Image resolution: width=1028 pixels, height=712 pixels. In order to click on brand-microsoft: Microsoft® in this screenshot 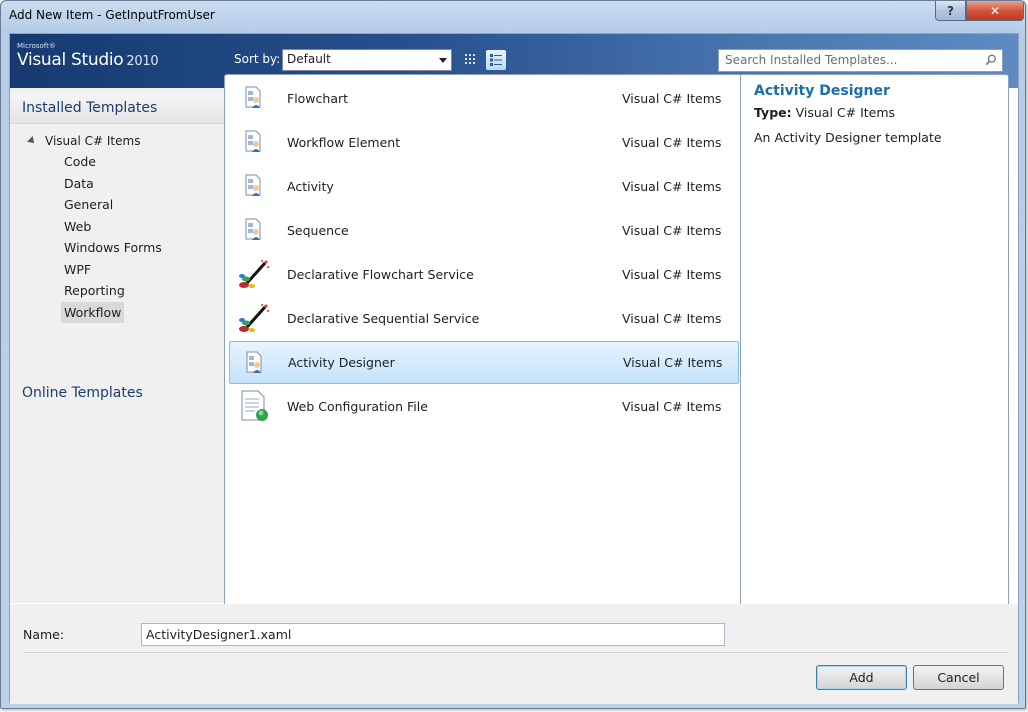, I will do `click(36, 46)`.